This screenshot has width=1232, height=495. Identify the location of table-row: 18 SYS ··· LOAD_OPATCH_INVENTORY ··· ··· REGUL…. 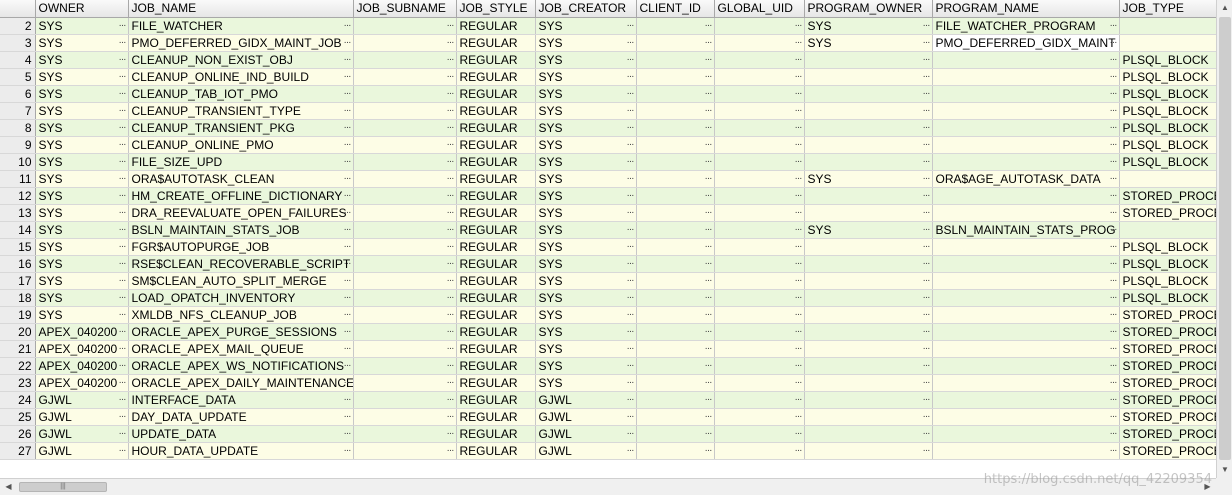
(608, 298).